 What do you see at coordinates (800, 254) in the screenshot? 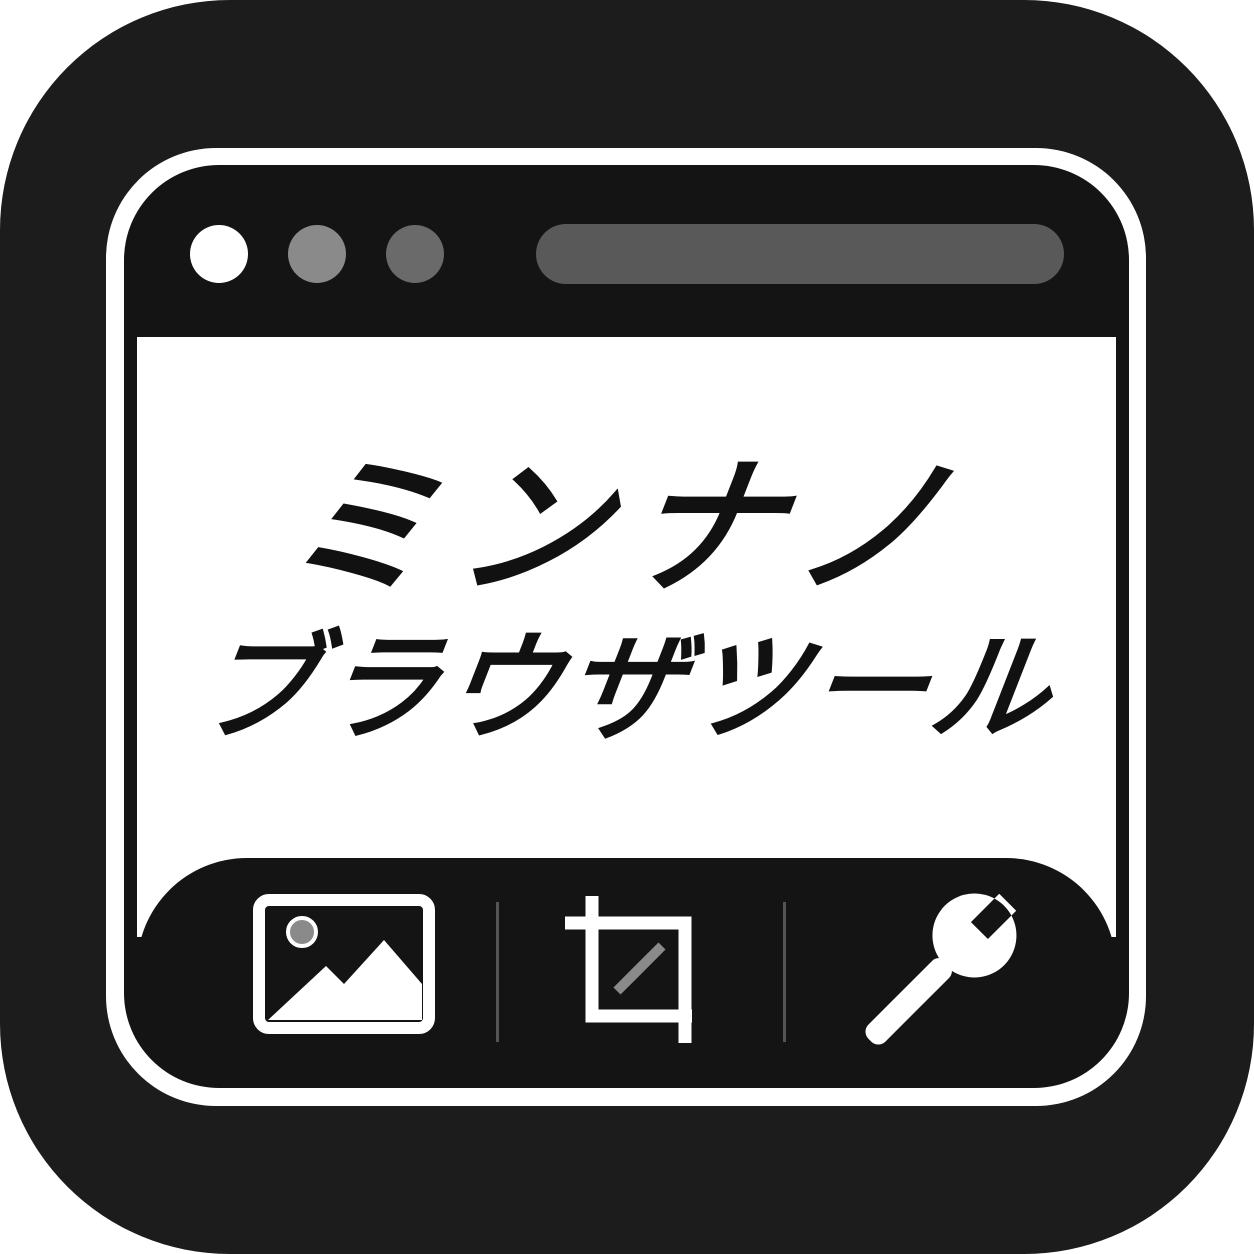
I see `address-bar` at bounding box center [800, 254].